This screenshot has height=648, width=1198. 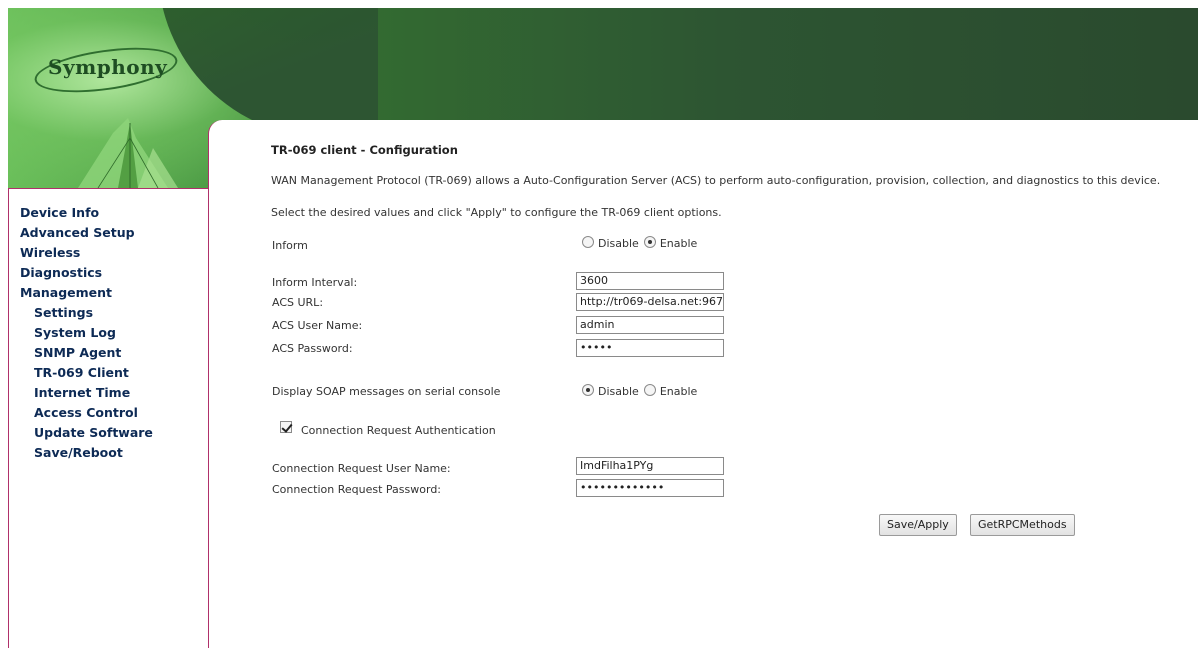 What do you see at coordinates (678, 391) in the screenshot?
I see `soap-enable-label: Enable` at bounding box center [678, 391].